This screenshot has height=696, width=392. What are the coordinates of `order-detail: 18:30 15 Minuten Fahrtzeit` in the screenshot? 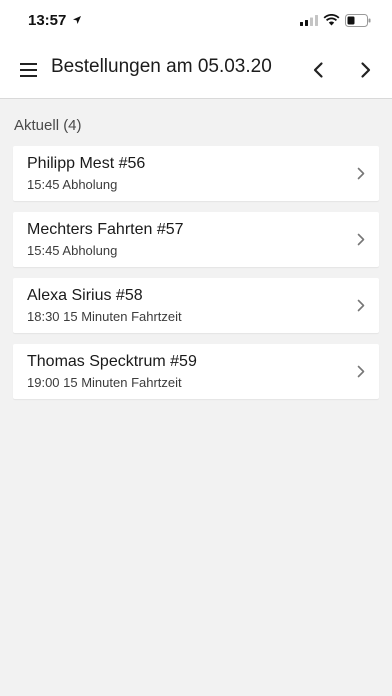 It's located at (104, 316).